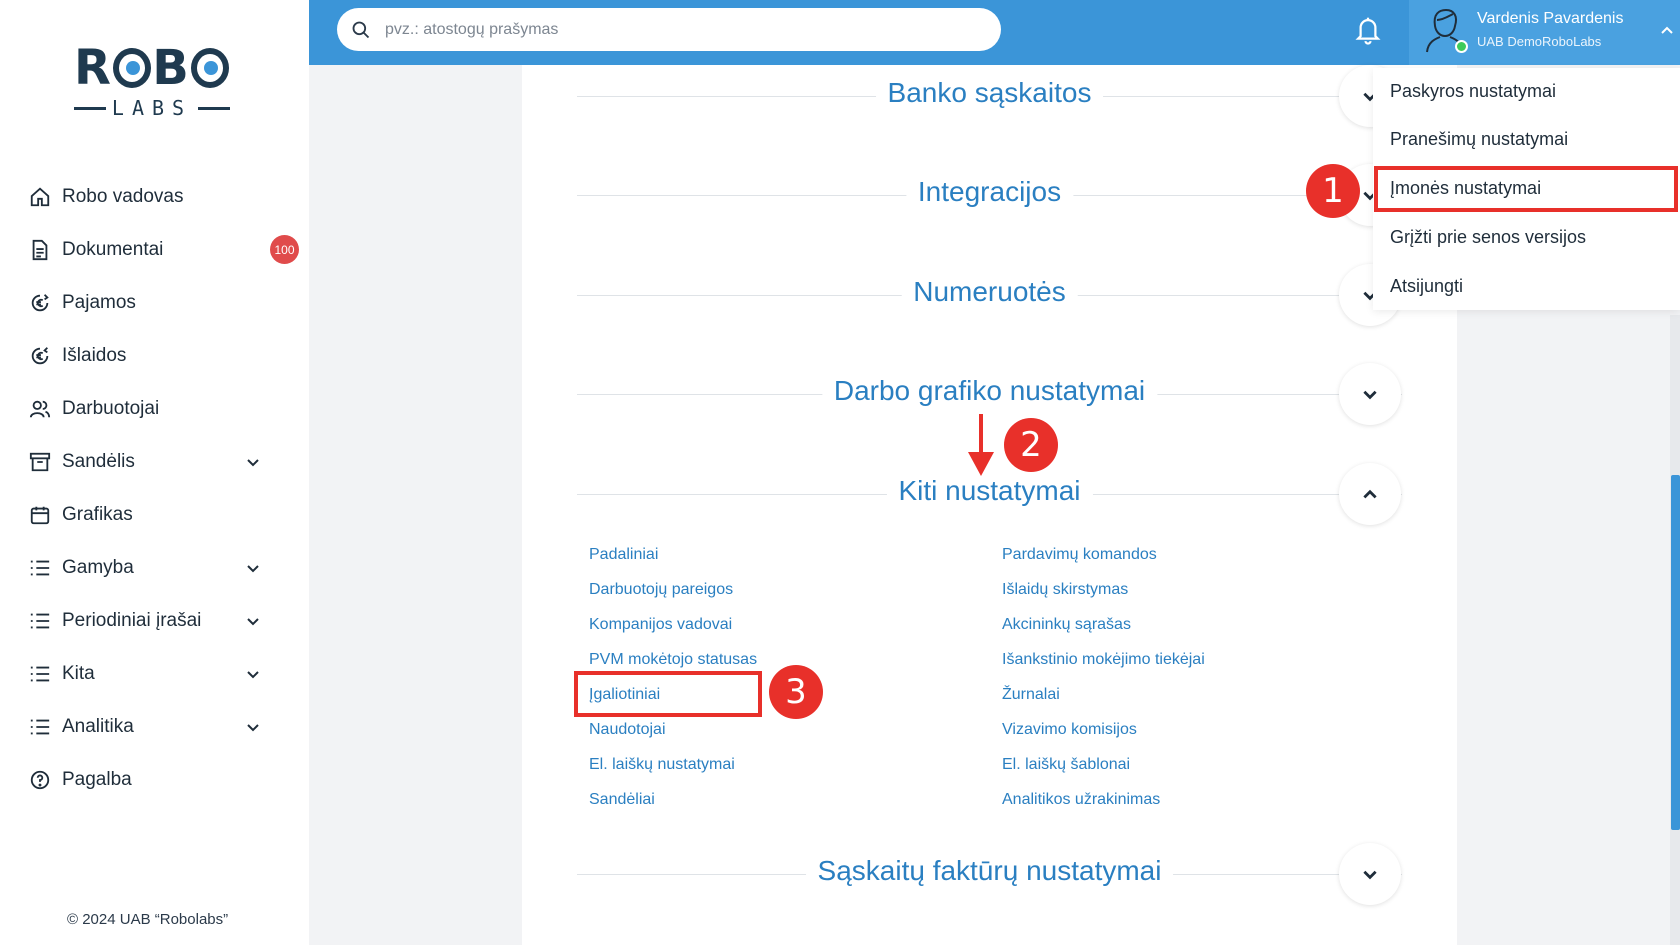 The width and height of the screenshot is (1680, 945). Describe the element at coordinates (673, 770) in the screenshot. I see `link-el-laisku-nustatymai: El. laiškų nustatymai` at that location.